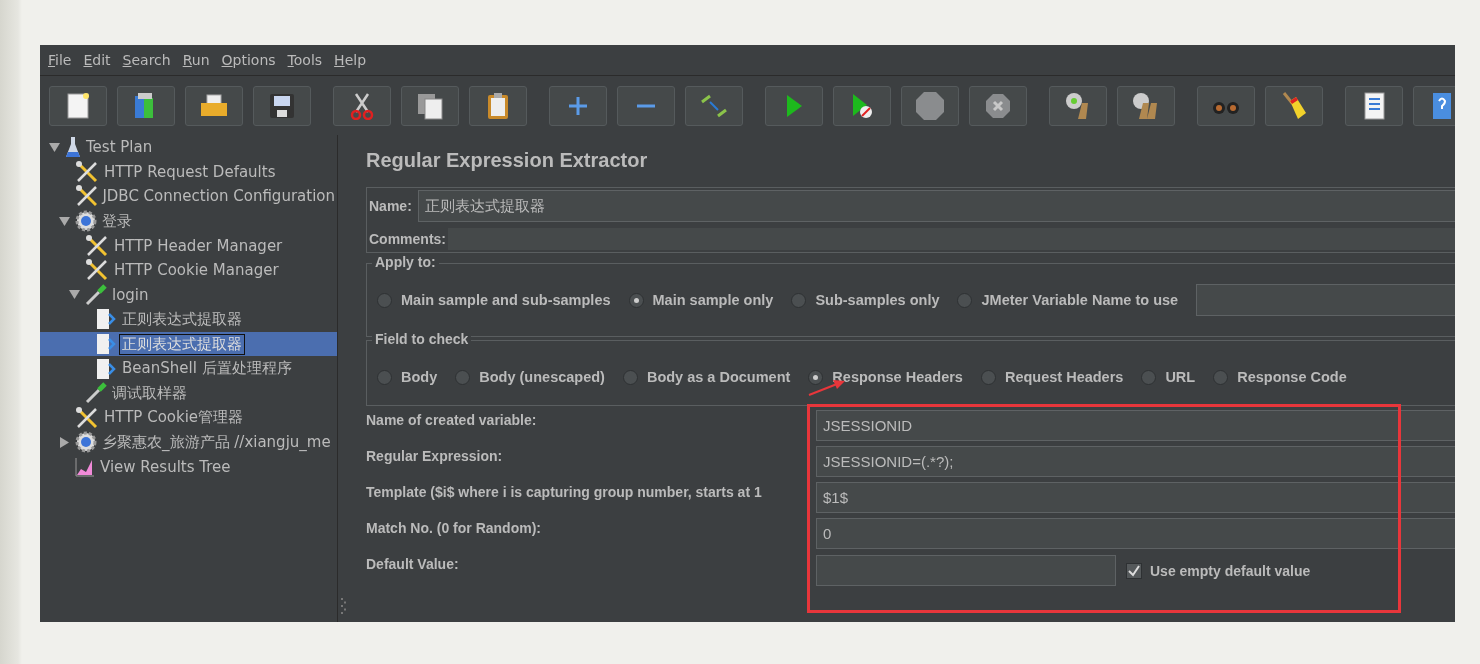 This screenshot has height=664, width=1480. What do you see at coordinates (936, 206) in the screenshot?
I see `input-field: 正则表达式提取器` at bounding box center [936, 206].